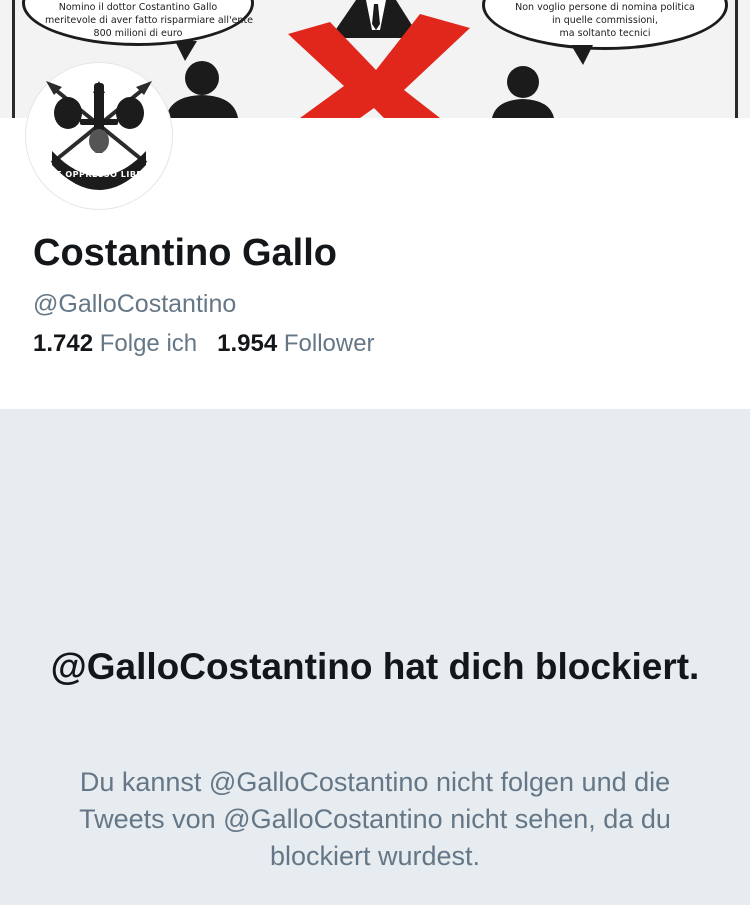 Image resolution: width=750 pixels, height=905 pixels. I want to click on crest-motto: DE OPPRESSO LIBER, so click(99, 174).